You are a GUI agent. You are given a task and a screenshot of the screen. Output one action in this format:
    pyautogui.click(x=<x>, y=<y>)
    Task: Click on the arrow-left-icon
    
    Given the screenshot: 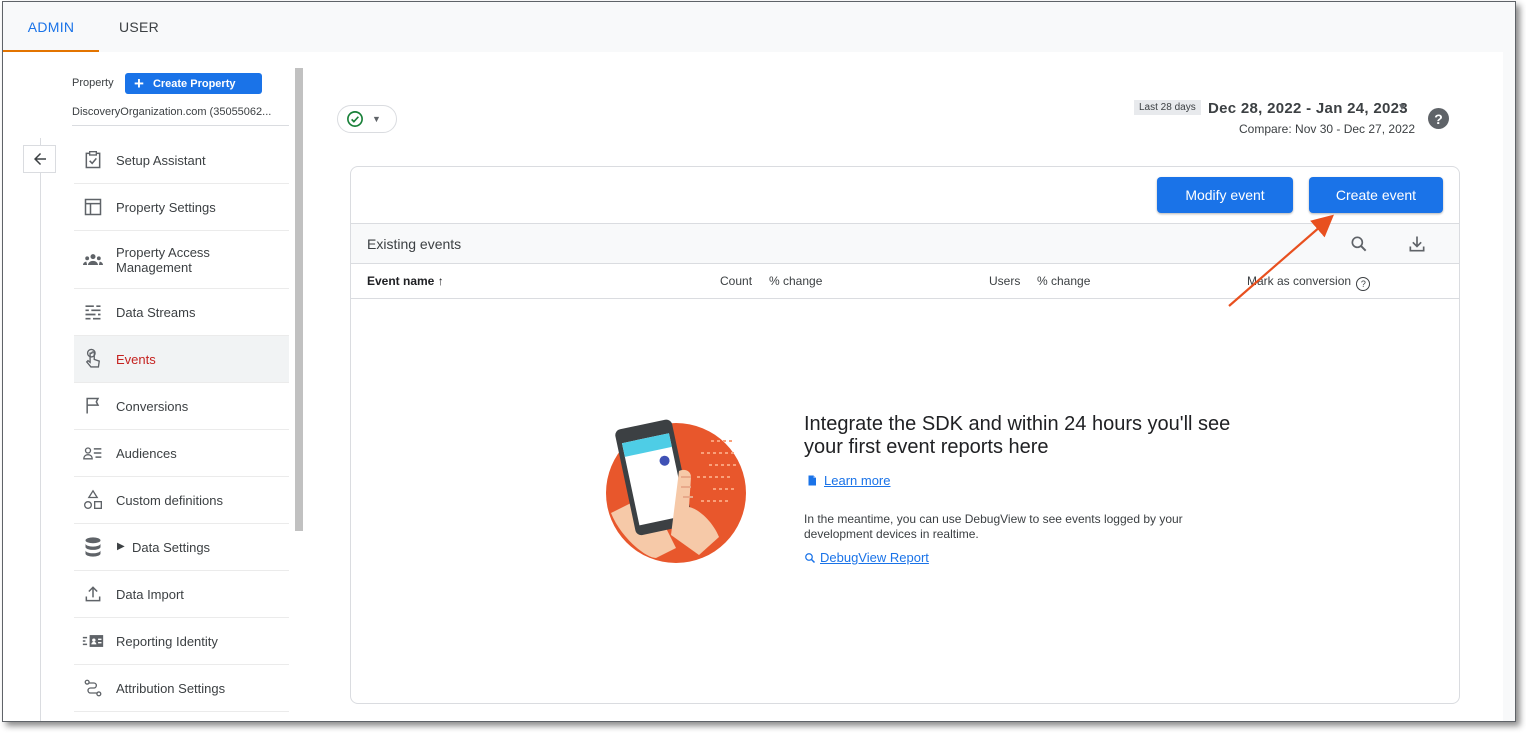 What is the action you would take?
    pyautogui.click(x=39, y=159)
    